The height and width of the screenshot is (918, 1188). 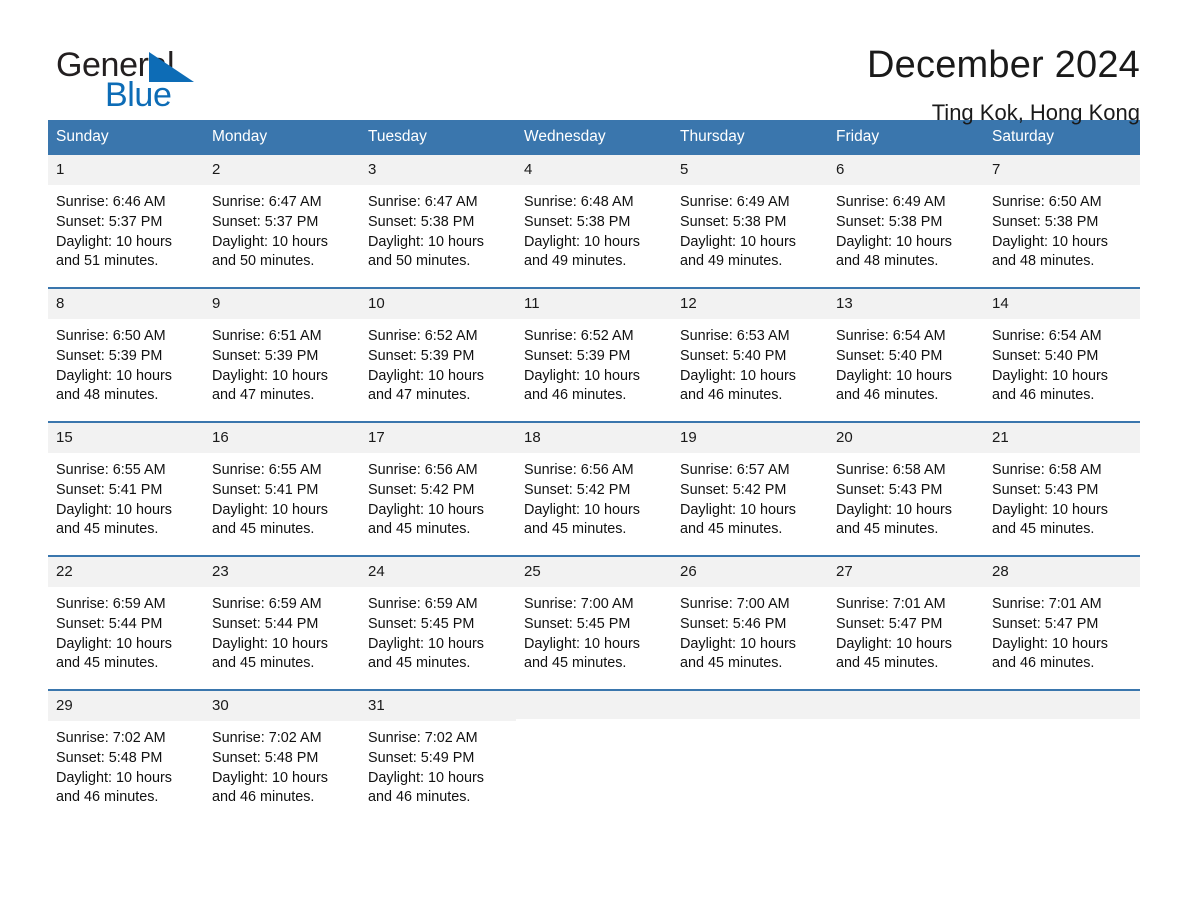 I want to click on day-number: 17, so click(x=438, y=438).